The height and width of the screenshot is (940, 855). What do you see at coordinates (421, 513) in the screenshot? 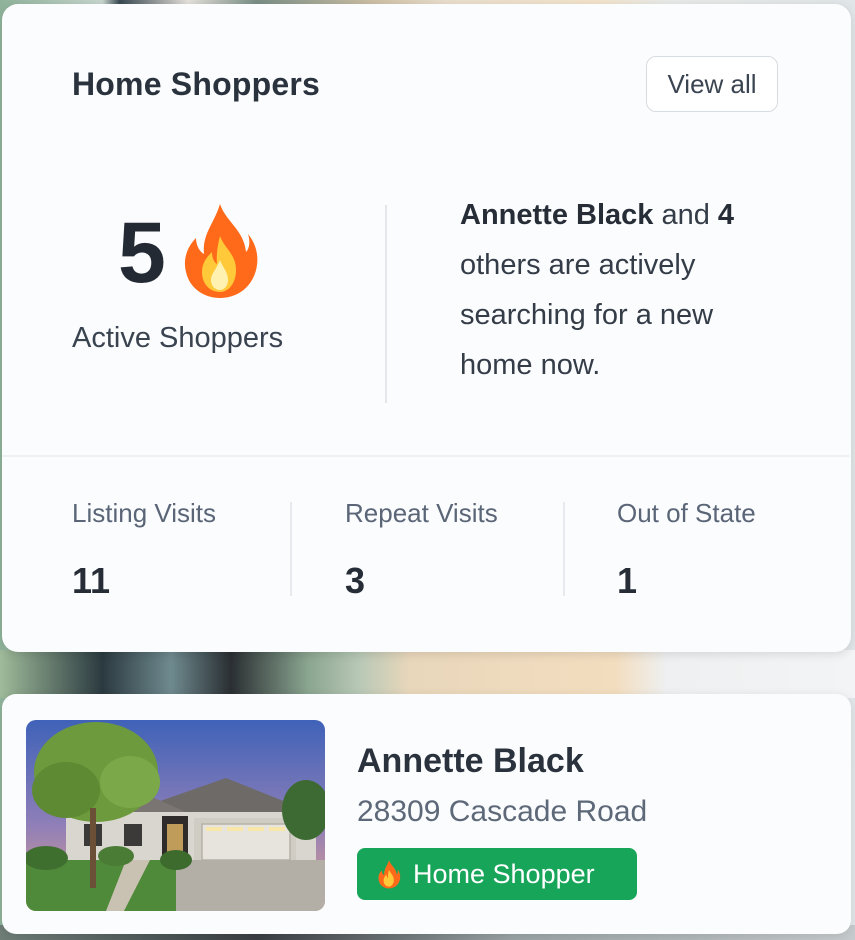
I see `stat-label: Repeat Visits` at bounding box center [421, 513].